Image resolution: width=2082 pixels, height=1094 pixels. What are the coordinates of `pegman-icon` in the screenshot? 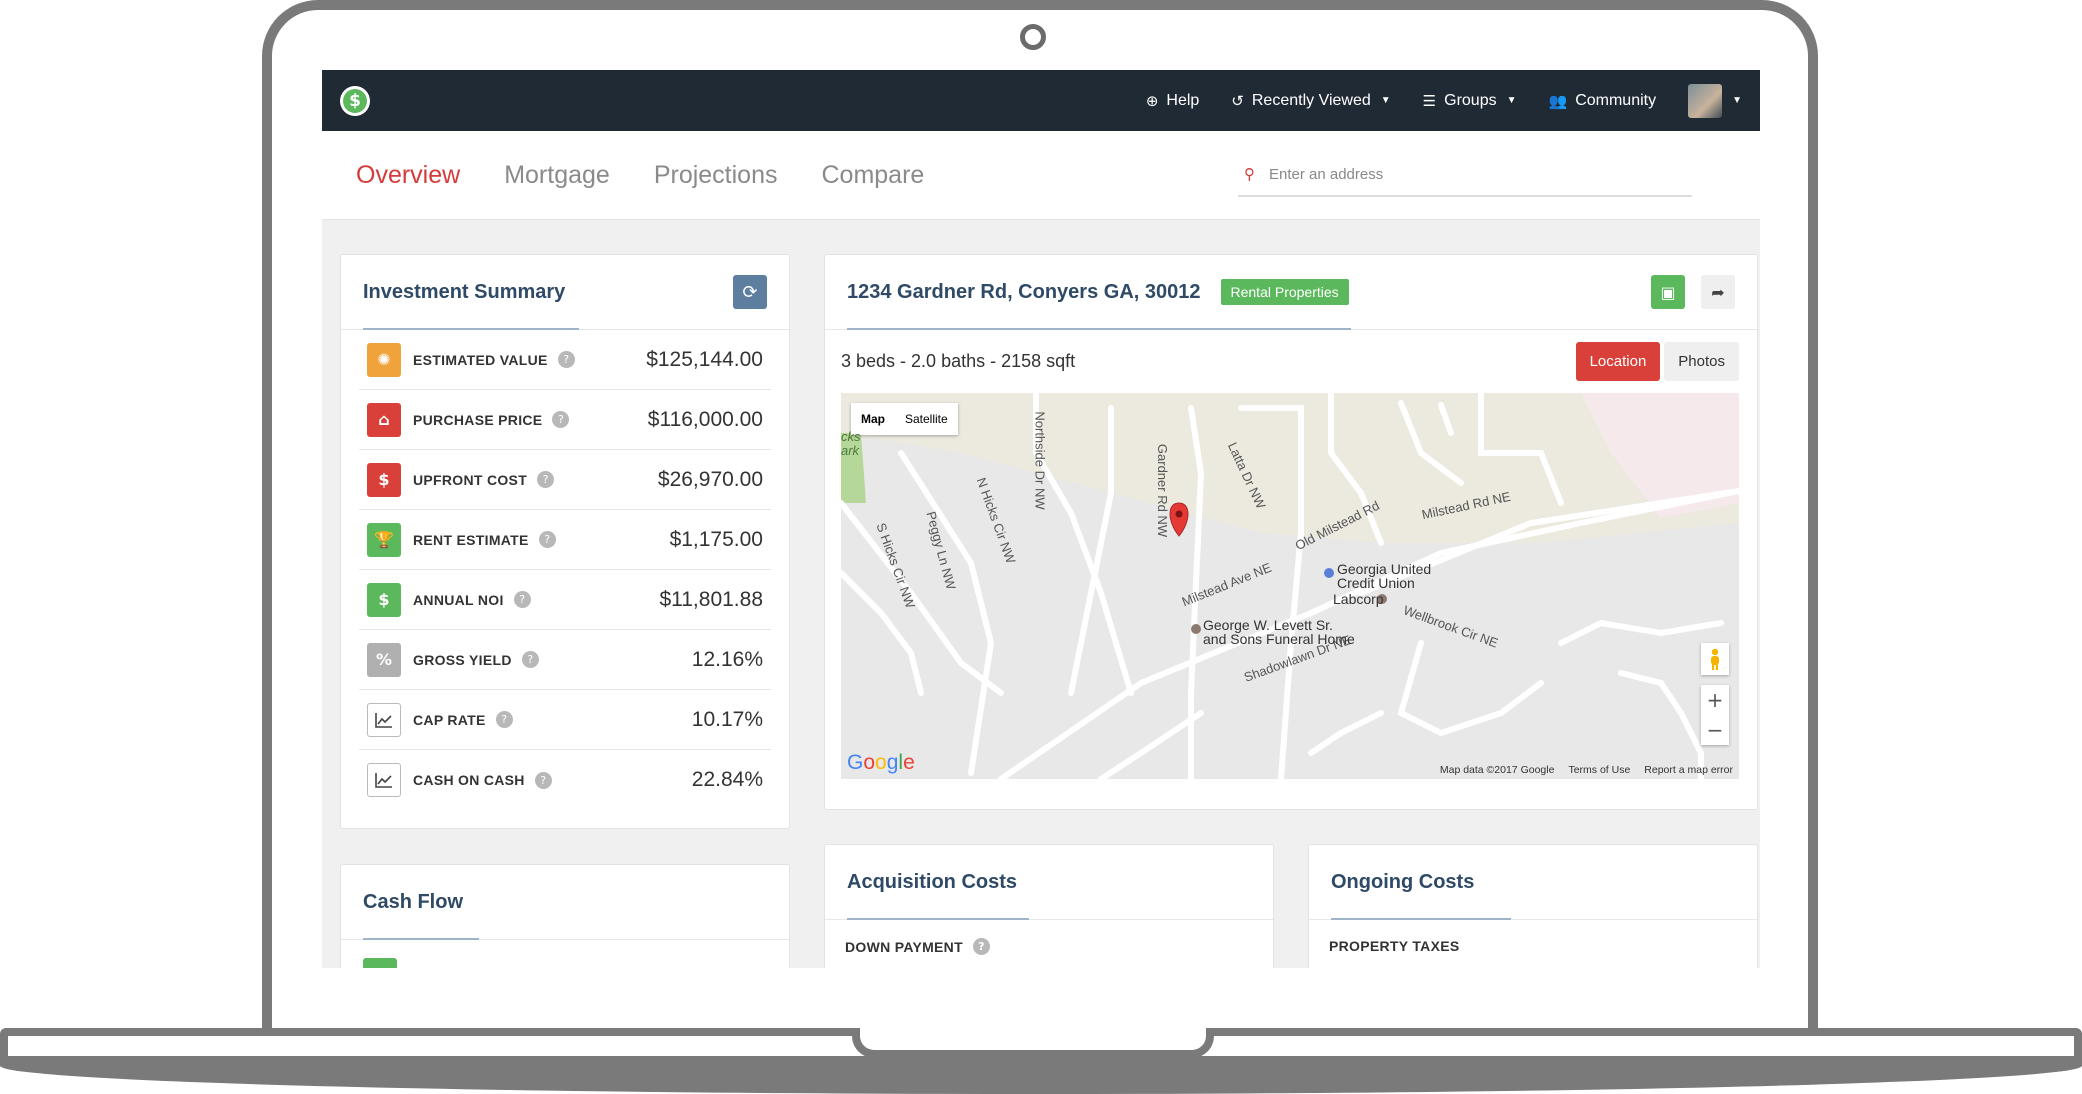 It's located at (1715, 659).